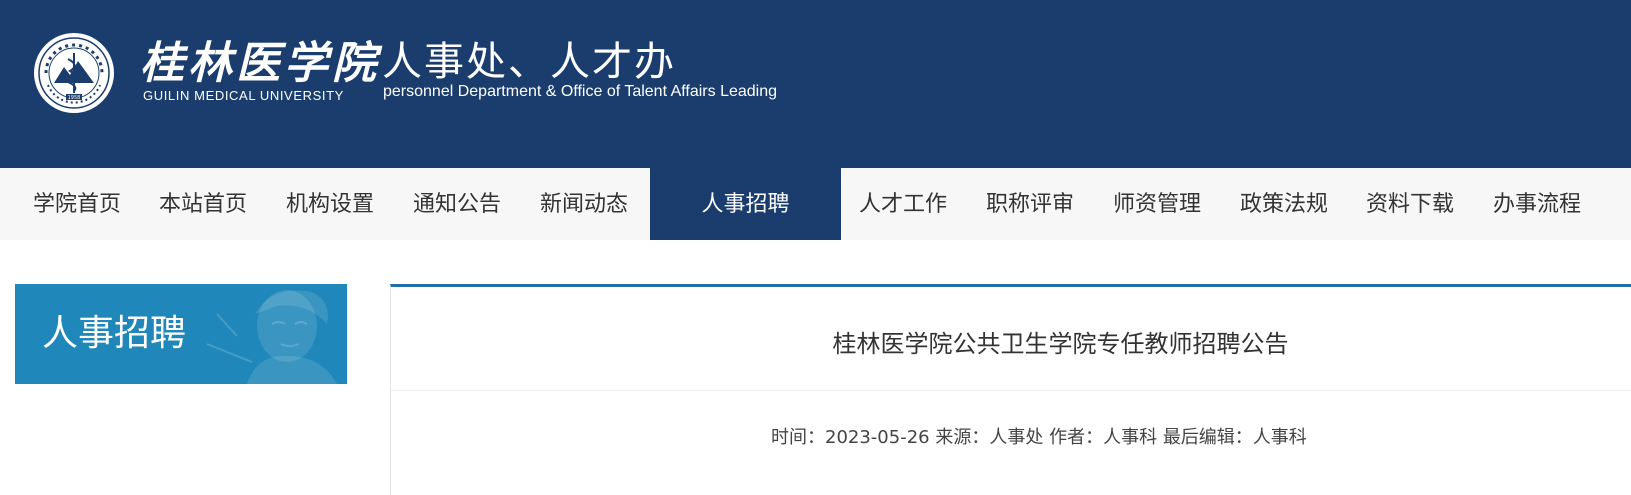 This screenshot has width=1631, height=495. Describe the element at coordinates (1410, 204) in the screenshot. I see `nav-item-downloads: 资料下载` at that location.